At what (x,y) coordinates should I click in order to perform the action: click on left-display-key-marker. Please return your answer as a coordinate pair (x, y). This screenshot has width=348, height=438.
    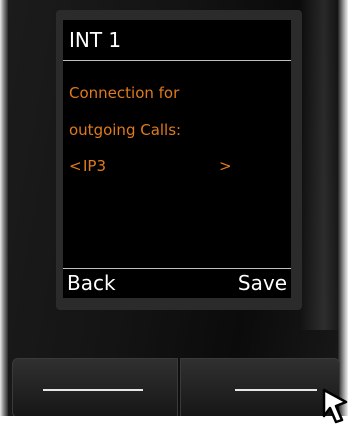
    Looking at the image, I should click on (93, 390).